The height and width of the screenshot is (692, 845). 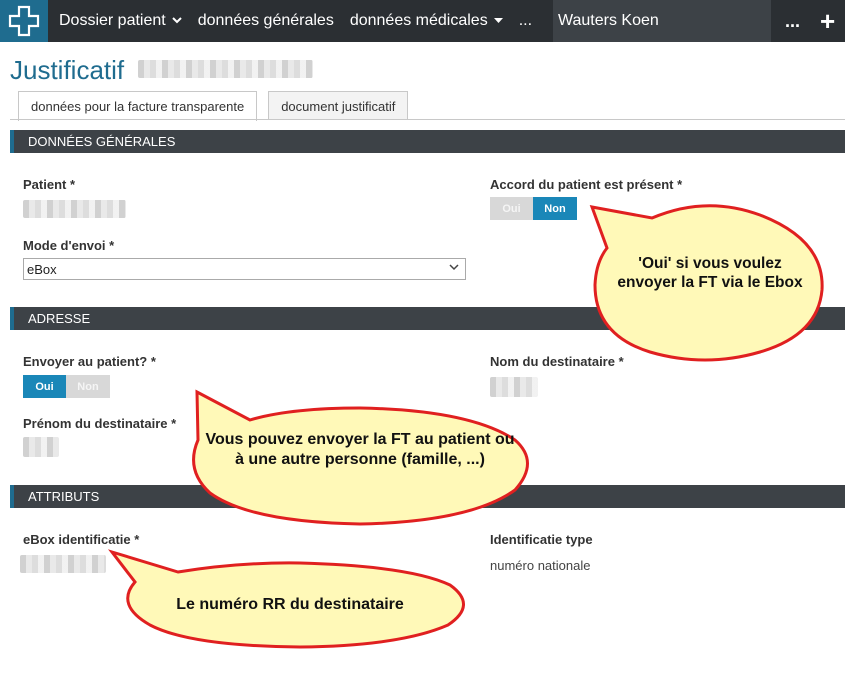 I want to click on tab-divider, so click(x=427, y=119).